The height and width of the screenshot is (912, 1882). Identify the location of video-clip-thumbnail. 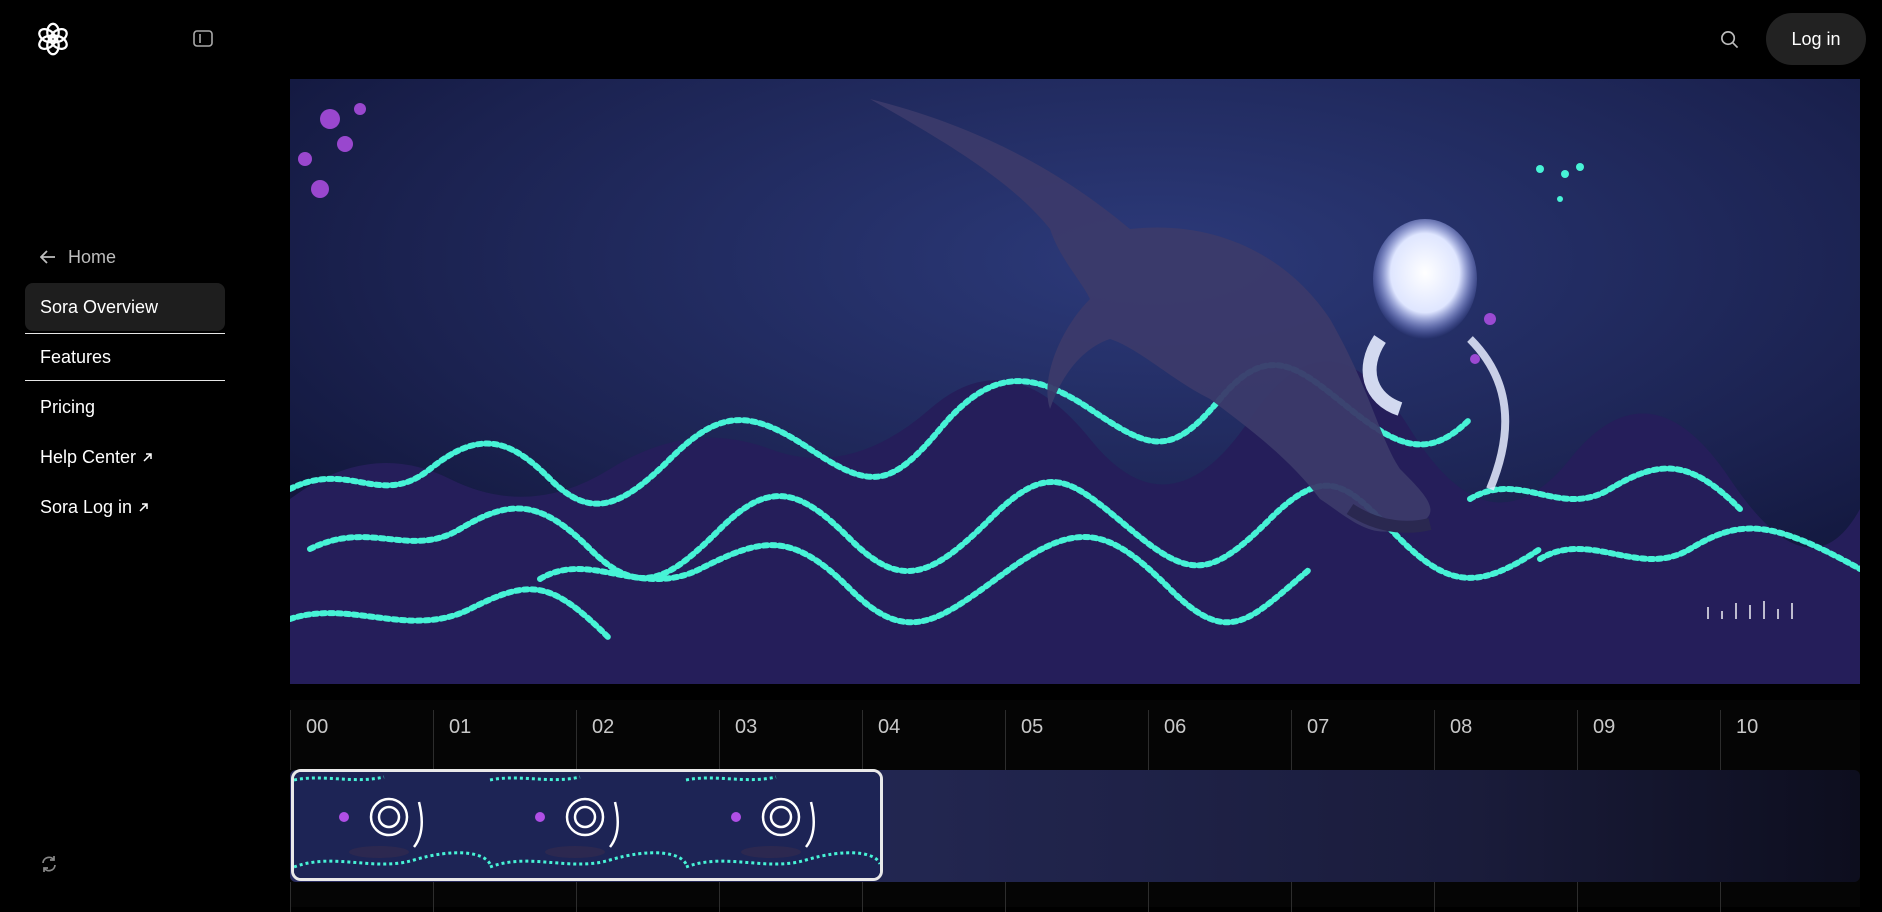
(587, 825).